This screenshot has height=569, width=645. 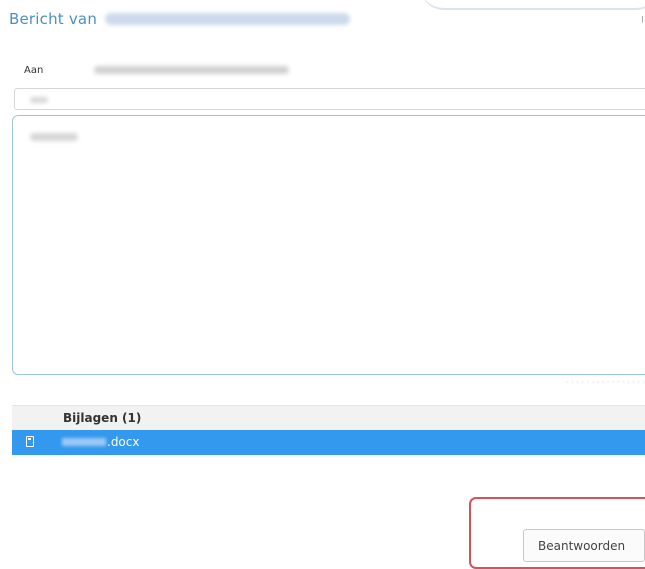 I want to click on close-icon: ╷, so click(x=642, y=18).